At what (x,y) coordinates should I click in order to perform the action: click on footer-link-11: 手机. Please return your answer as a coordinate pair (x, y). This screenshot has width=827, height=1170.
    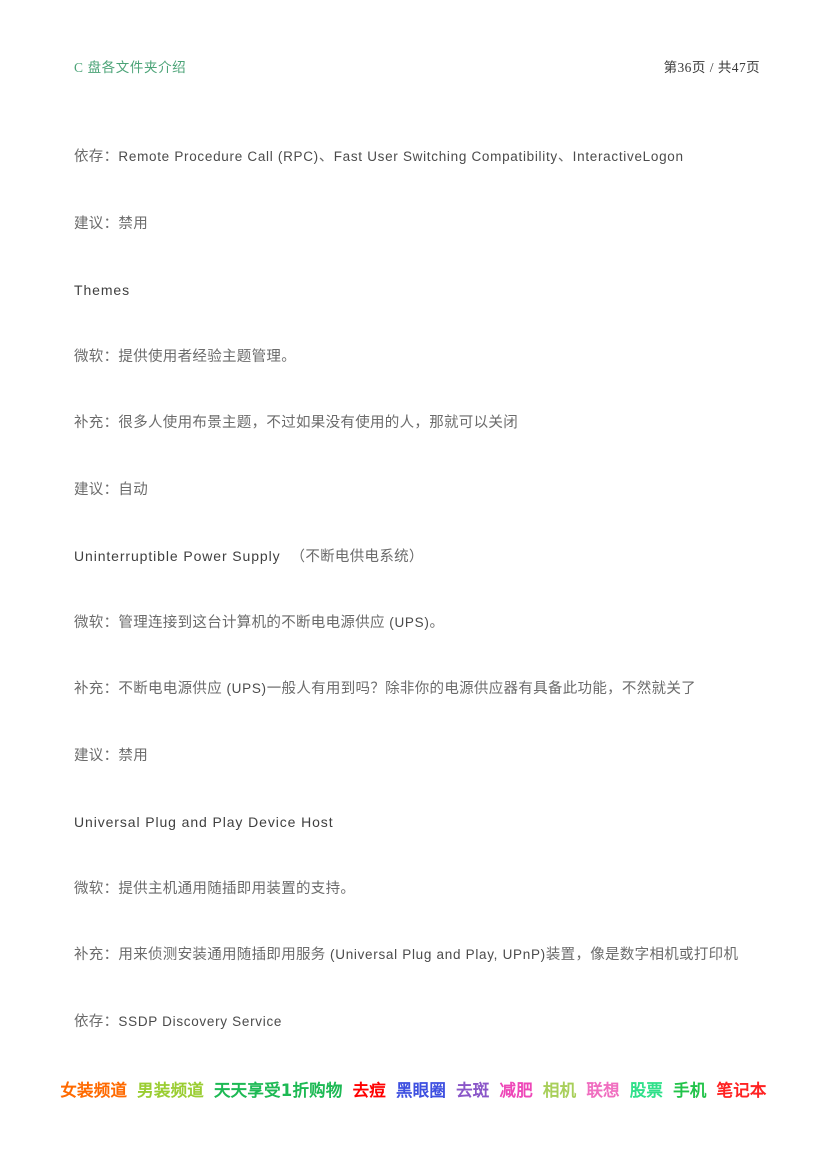
    Looking at the image, I should click on (689, 1089).